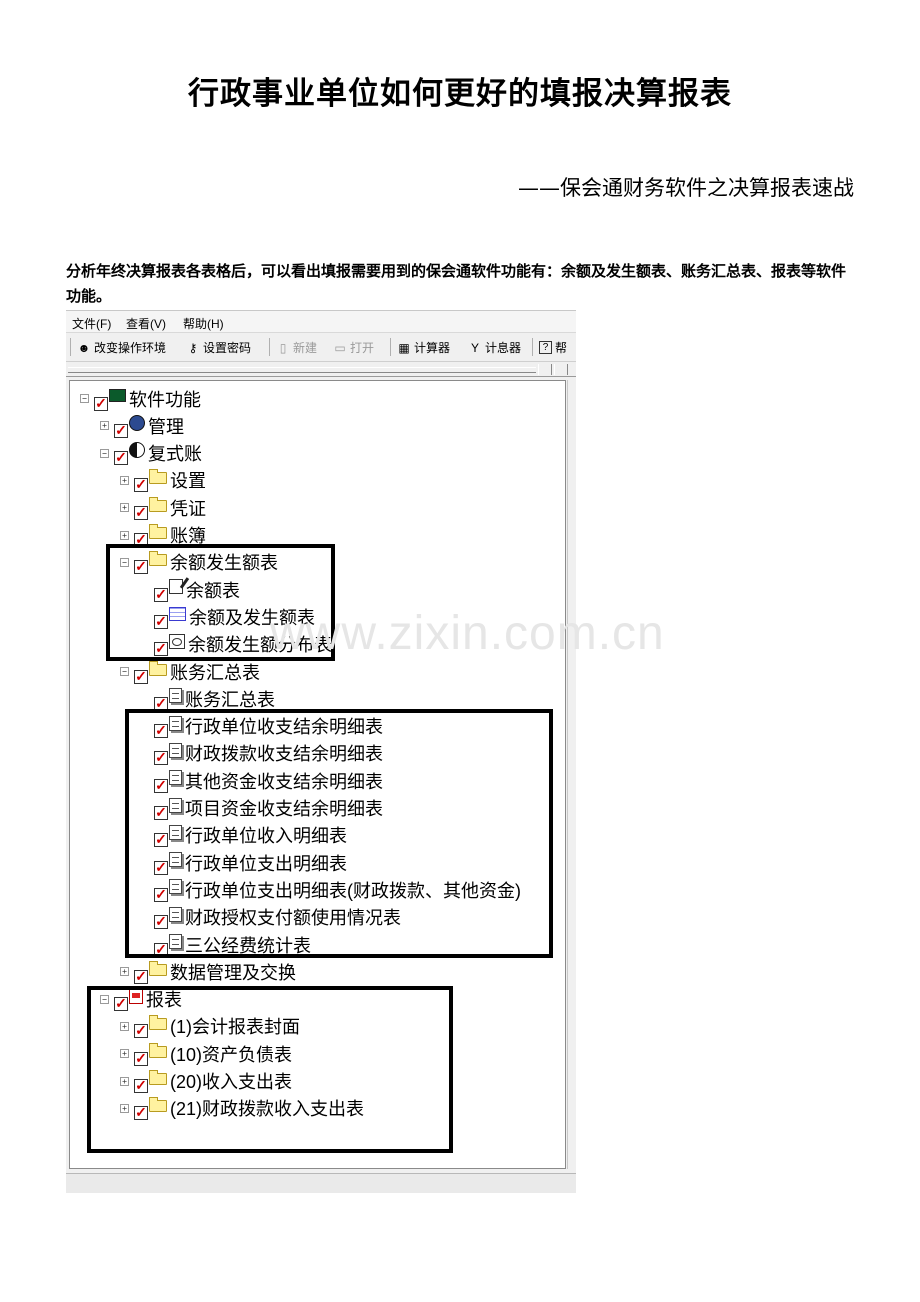 The width and height of the screenshot is (920, 1302). Describe the element at coordinates (321, 322) in the screenshot. I see `menu-bar: 文件(F) 查看(V) 帮助(H)` at that location.